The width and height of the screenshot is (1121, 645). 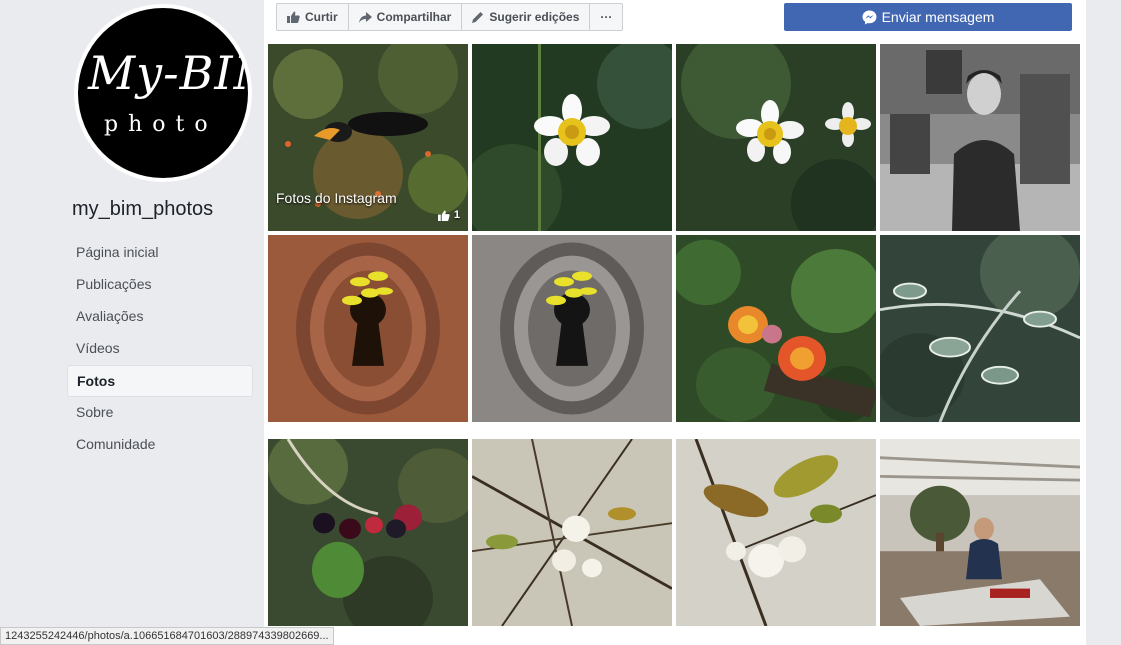 I want to click on nav-item-about: Sobre, so click(x=160, y=413).